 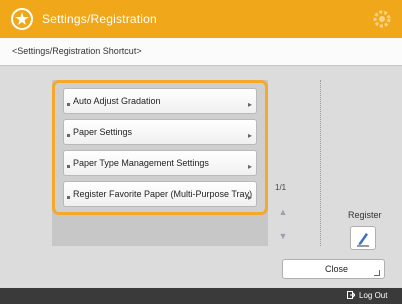 I want to click on close-label: Close, so click(x=337, y=269).